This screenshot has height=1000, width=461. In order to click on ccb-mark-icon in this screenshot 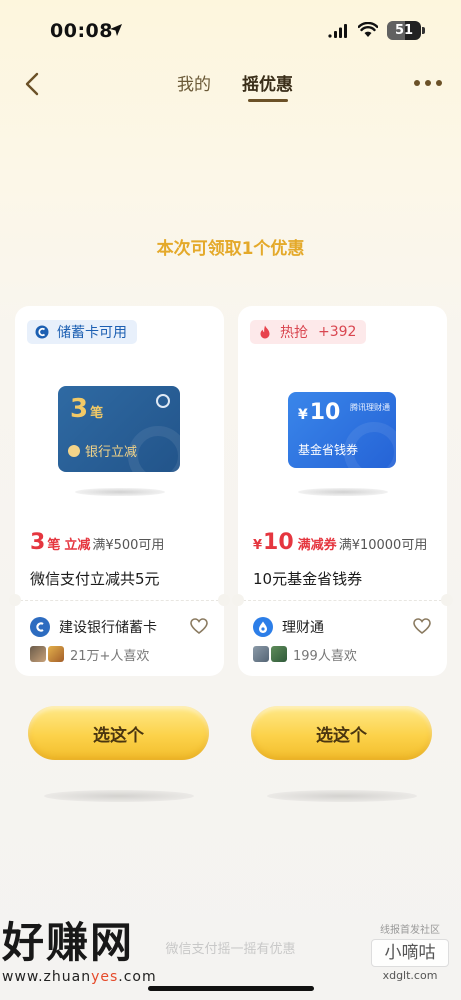, I will do `click(163, 401)`.